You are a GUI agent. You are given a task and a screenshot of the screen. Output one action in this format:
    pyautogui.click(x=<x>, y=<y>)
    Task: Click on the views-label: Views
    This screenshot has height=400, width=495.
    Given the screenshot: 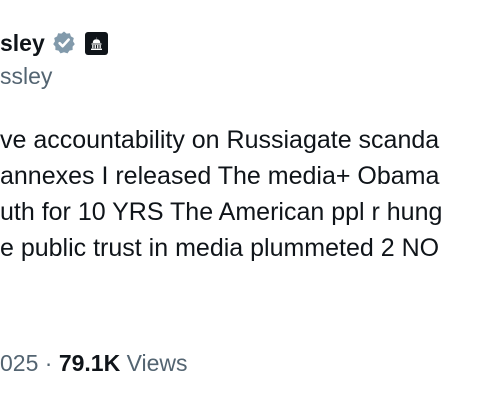 What is the action you would take?
    pyautogui.click(x=157, y=363)
    